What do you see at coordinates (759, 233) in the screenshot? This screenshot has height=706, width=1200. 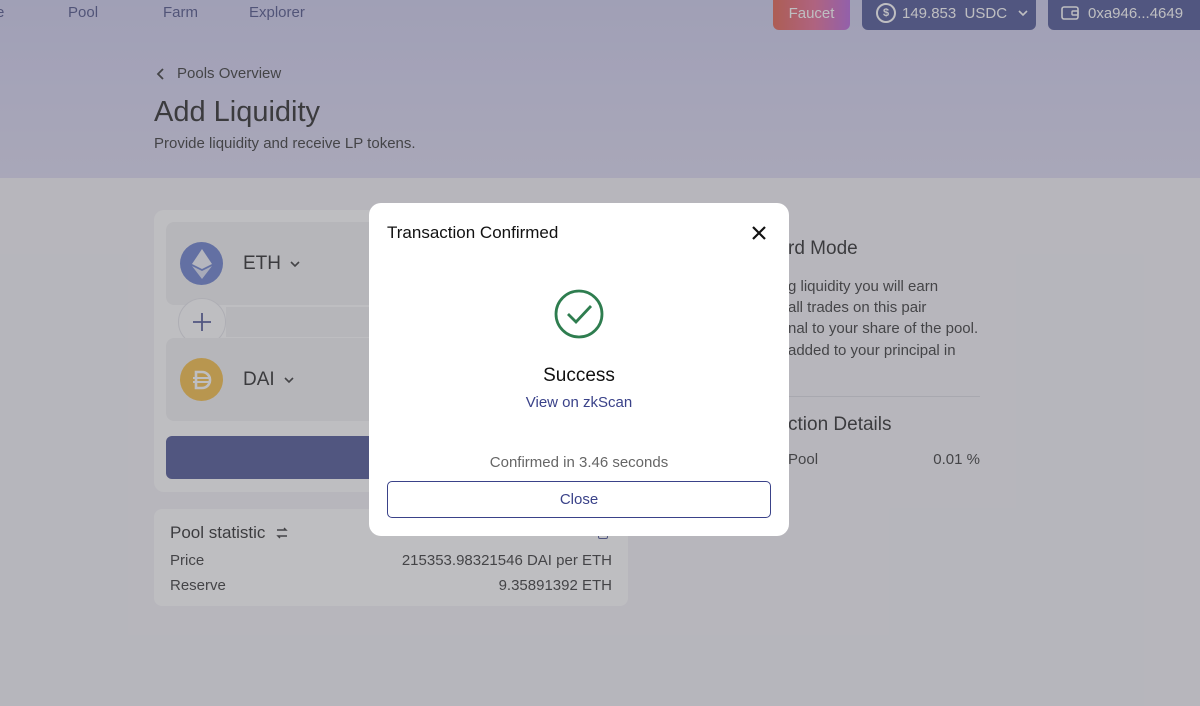 I see `close-icon` at bounding box center [759, 233].